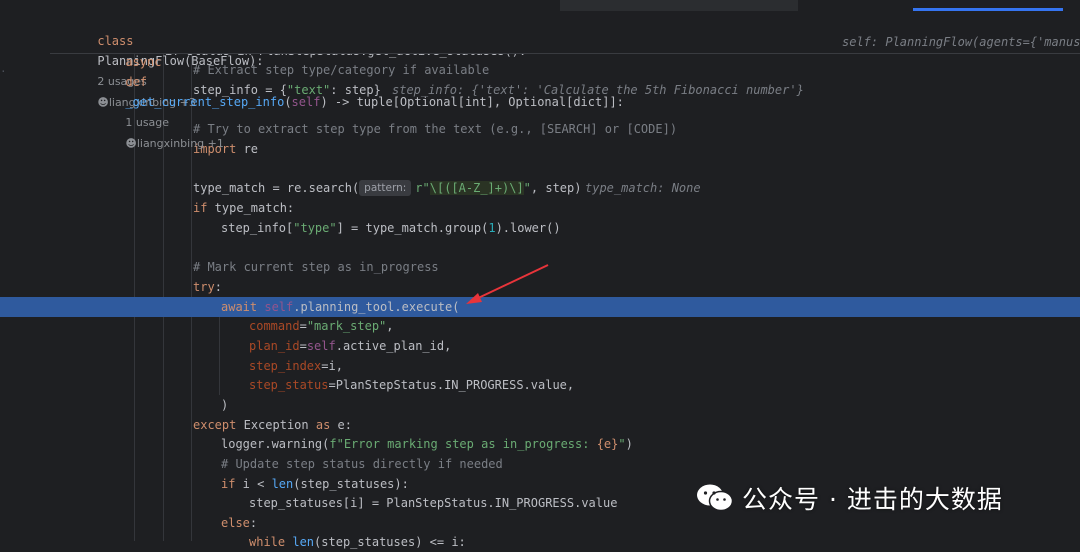  What do you see at coordinates (872, 499) in the screenshot?
I see `watermark-text: 公众号 · 进击的大数据` at bounding box center [872, 499].